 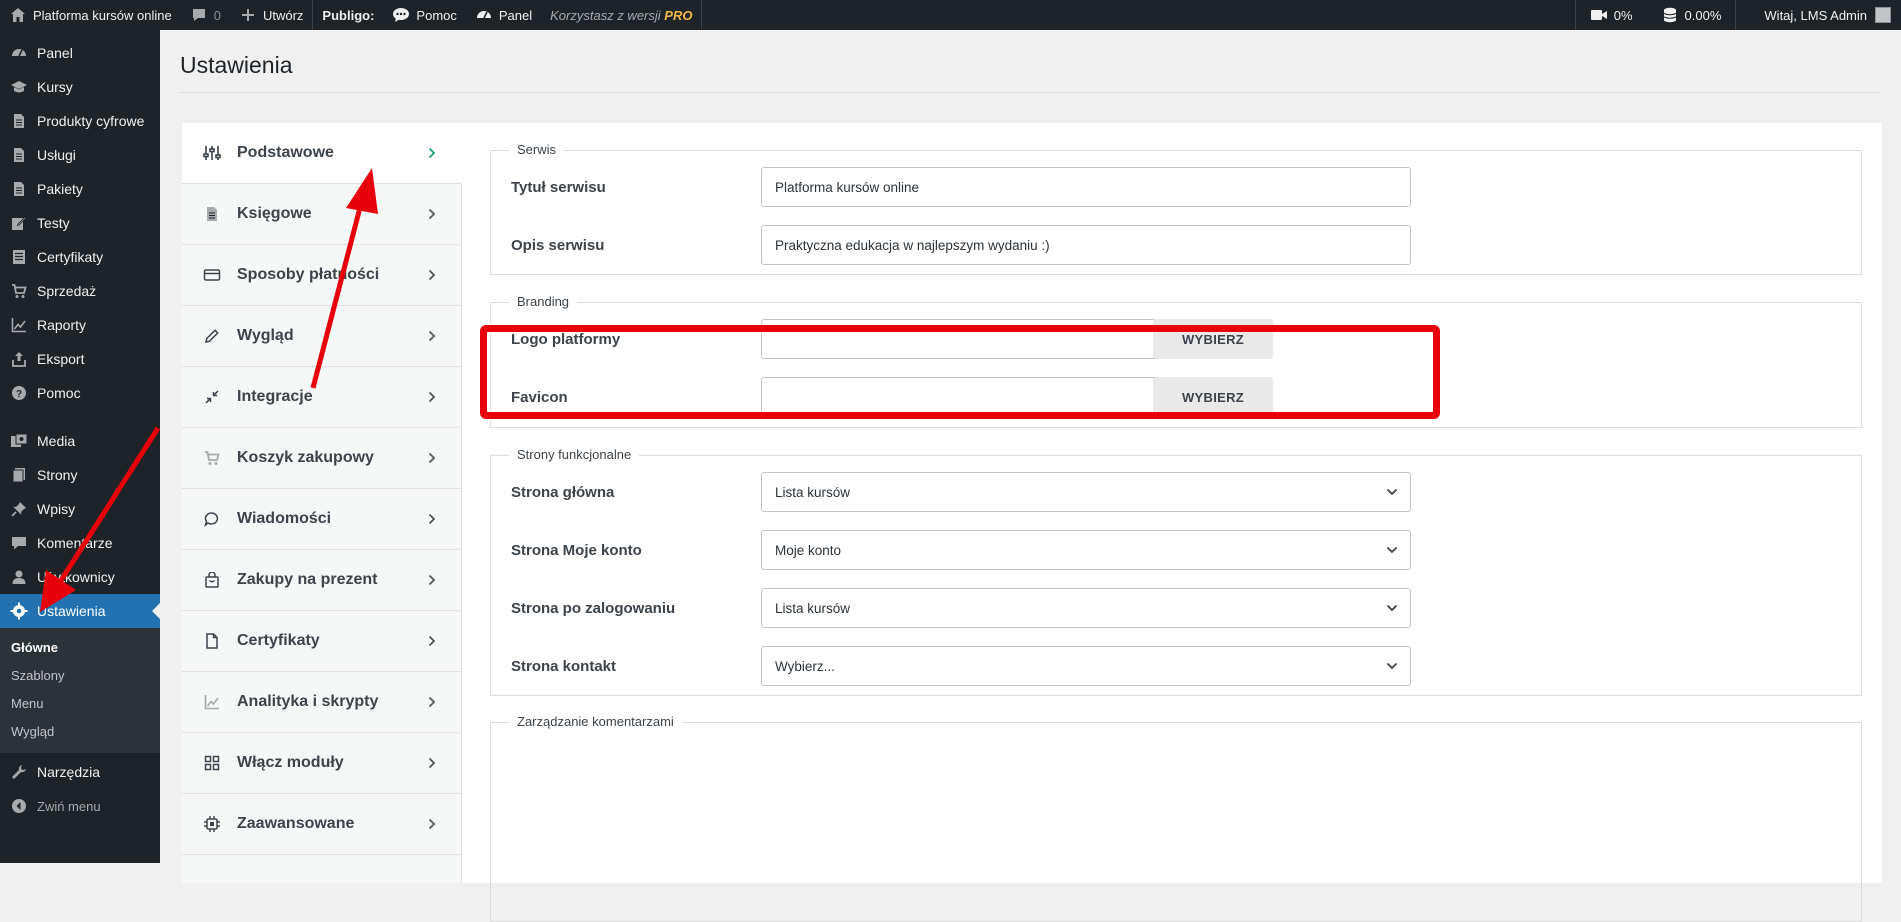 I want to click on sidebar-item-eksport: Eksport, so click(x=80, y=359).